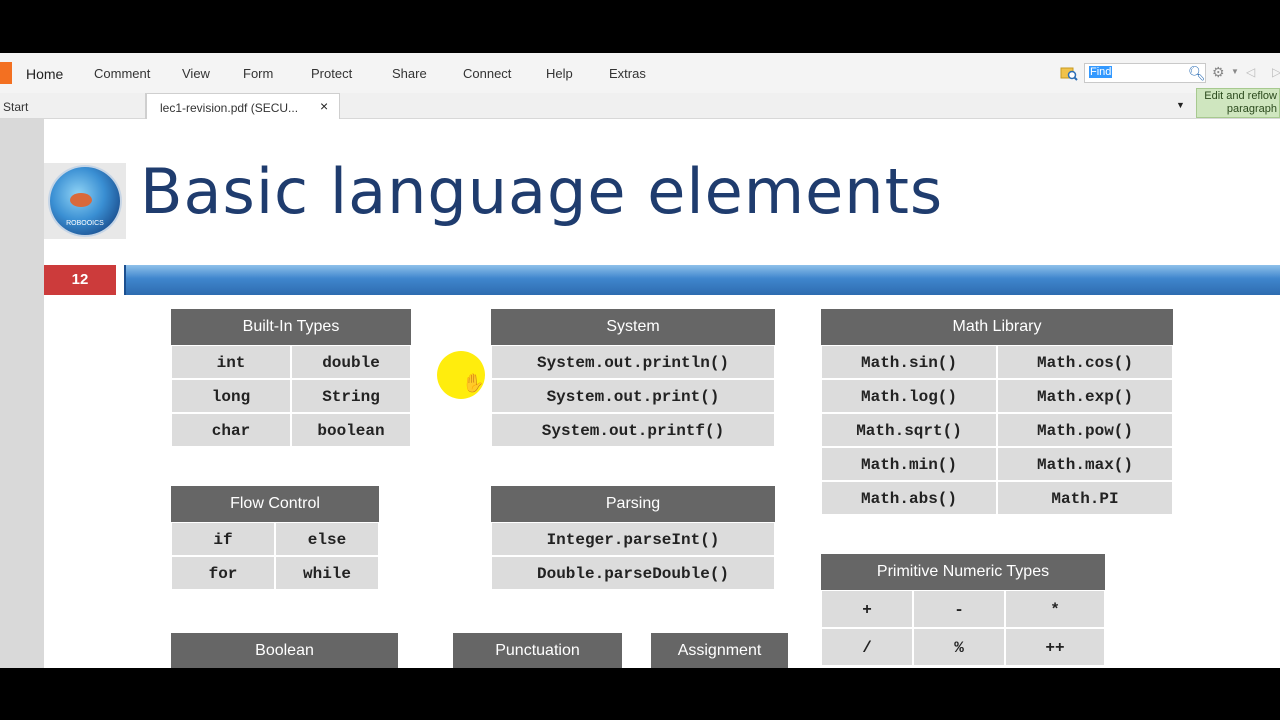  I want to click on table-cell: double, so click(351, 362).